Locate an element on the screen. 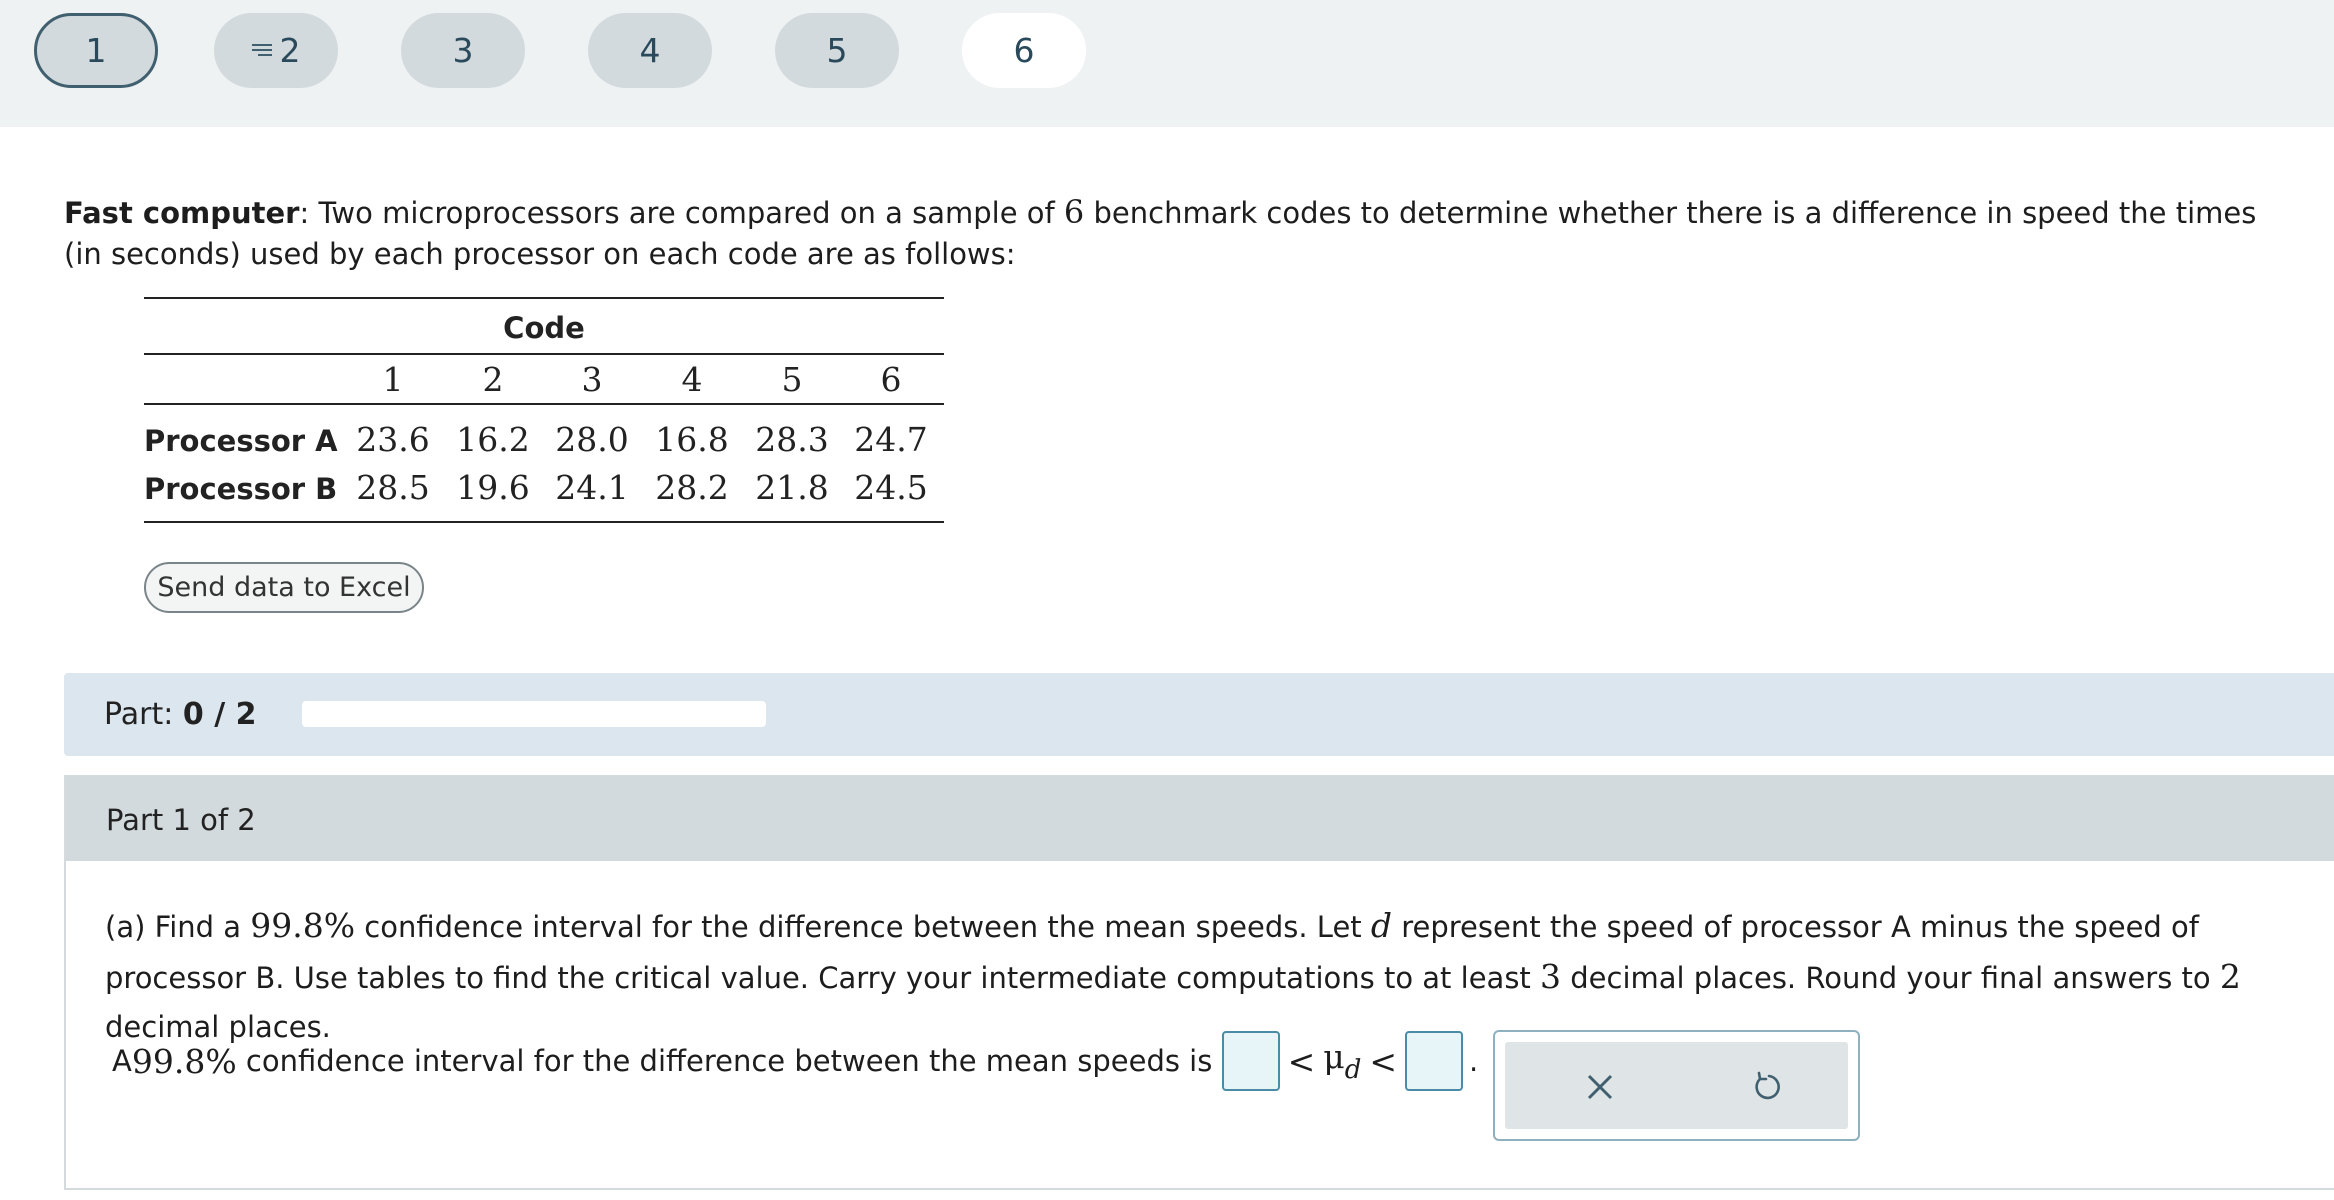 The height and width of the screenshot is (1200, 2334). mu-d-symbol: μd is located at coordinates (1342, 1061).